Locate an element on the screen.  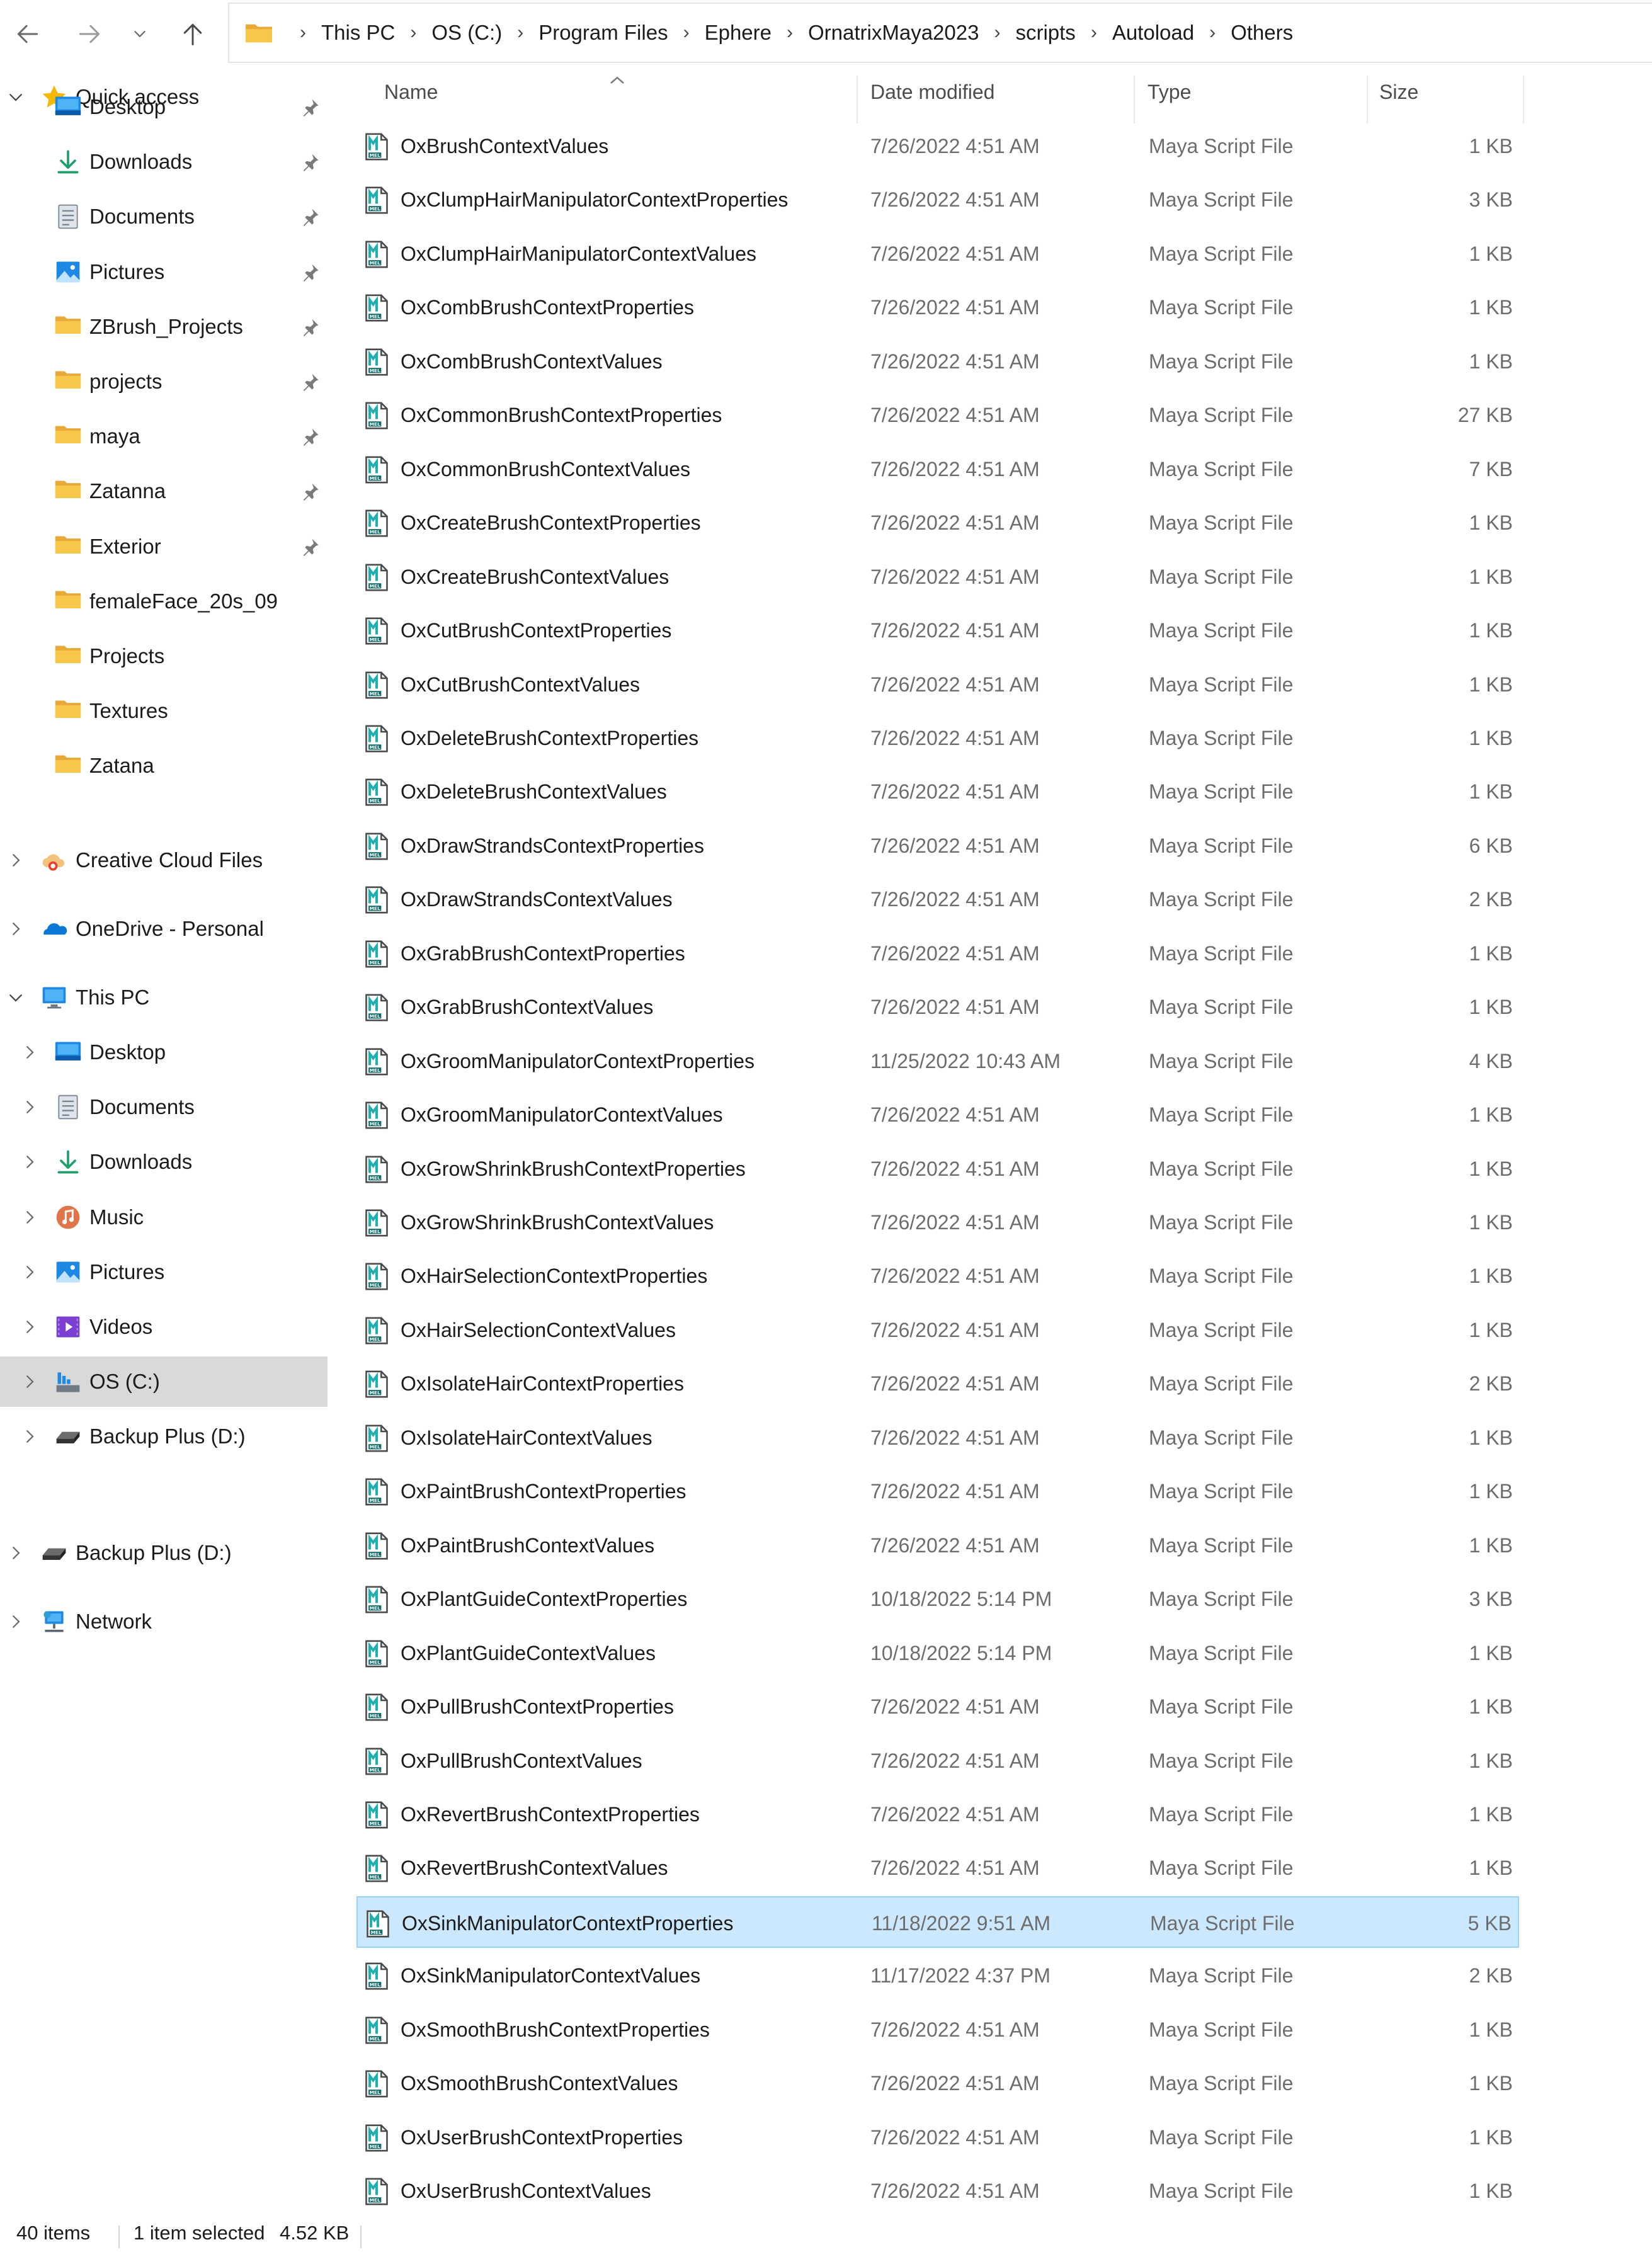
column-header-size: Size is located at coordinates (1399, 103).